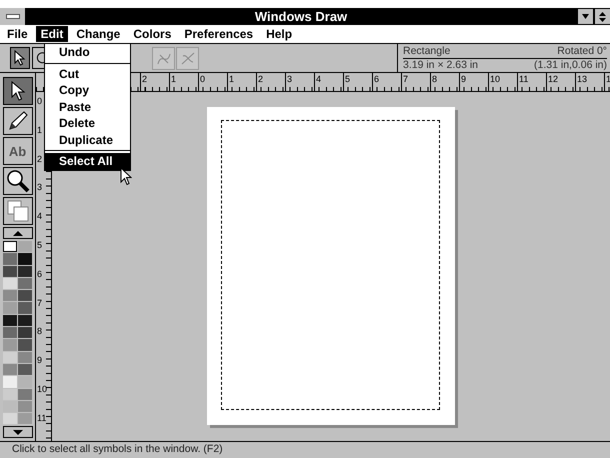 The height and width of the screenshot is (458, 610). Describe the element at coordinates (87, 74) in the screenshot. I see `menu-option: Cut` at that location.